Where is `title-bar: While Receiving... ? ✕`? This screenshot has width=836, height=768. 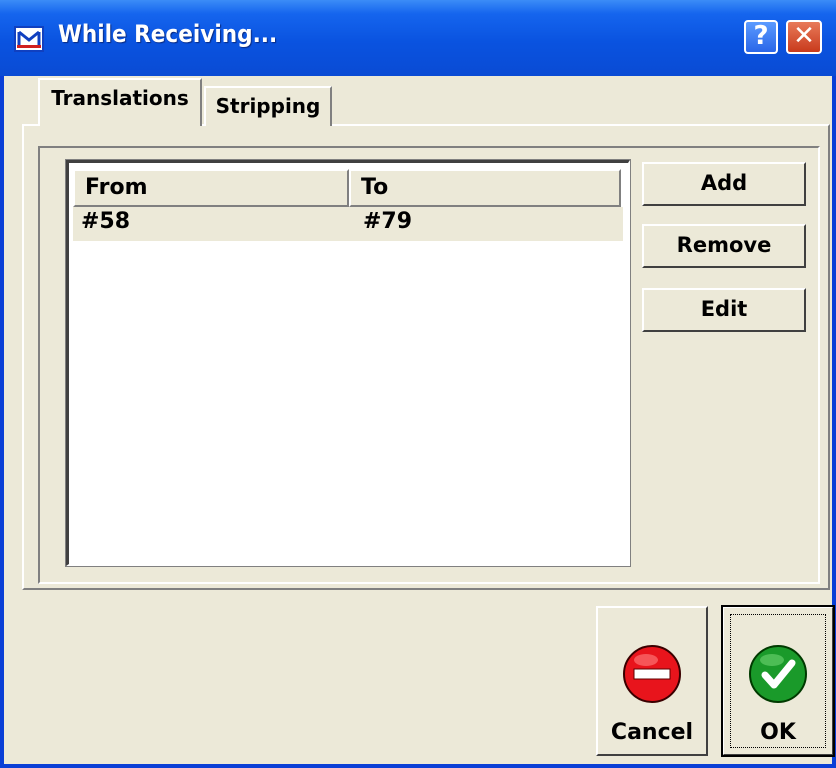
title-bar: While Receiving... ? ✕ is located at coordinates (418, 38).